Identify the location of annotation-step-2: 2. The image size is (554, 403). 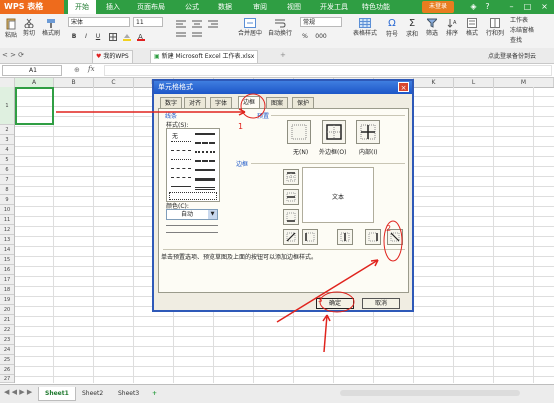
(389, 228).